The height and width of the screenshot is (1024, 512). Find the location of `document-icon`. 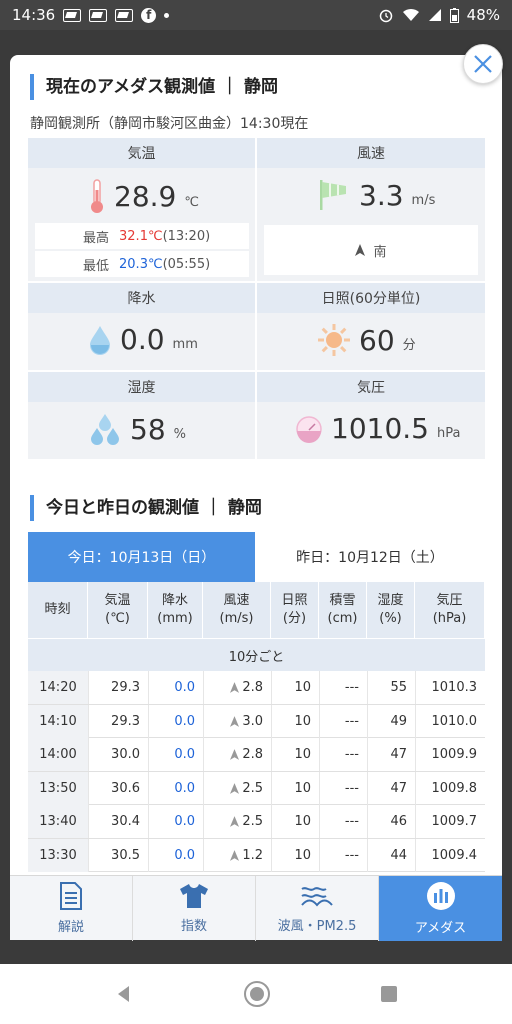

document-icon is located at coordinates (71, 896).